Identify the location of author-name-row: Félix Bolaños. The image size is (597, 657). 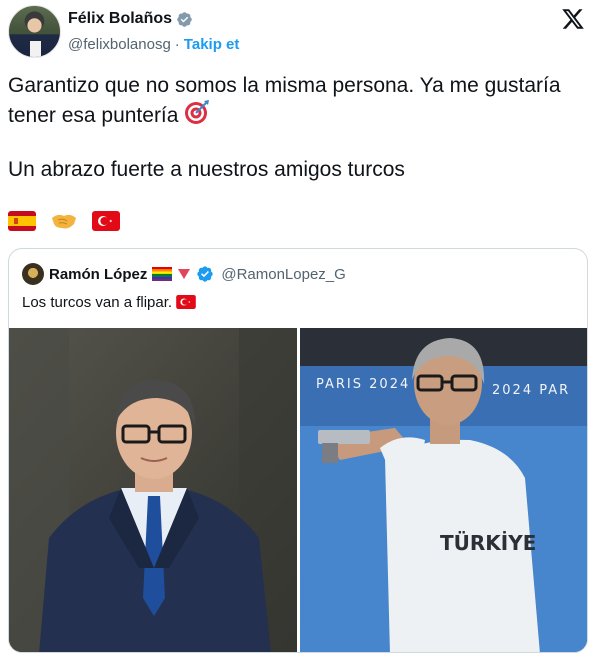
(130, 19).